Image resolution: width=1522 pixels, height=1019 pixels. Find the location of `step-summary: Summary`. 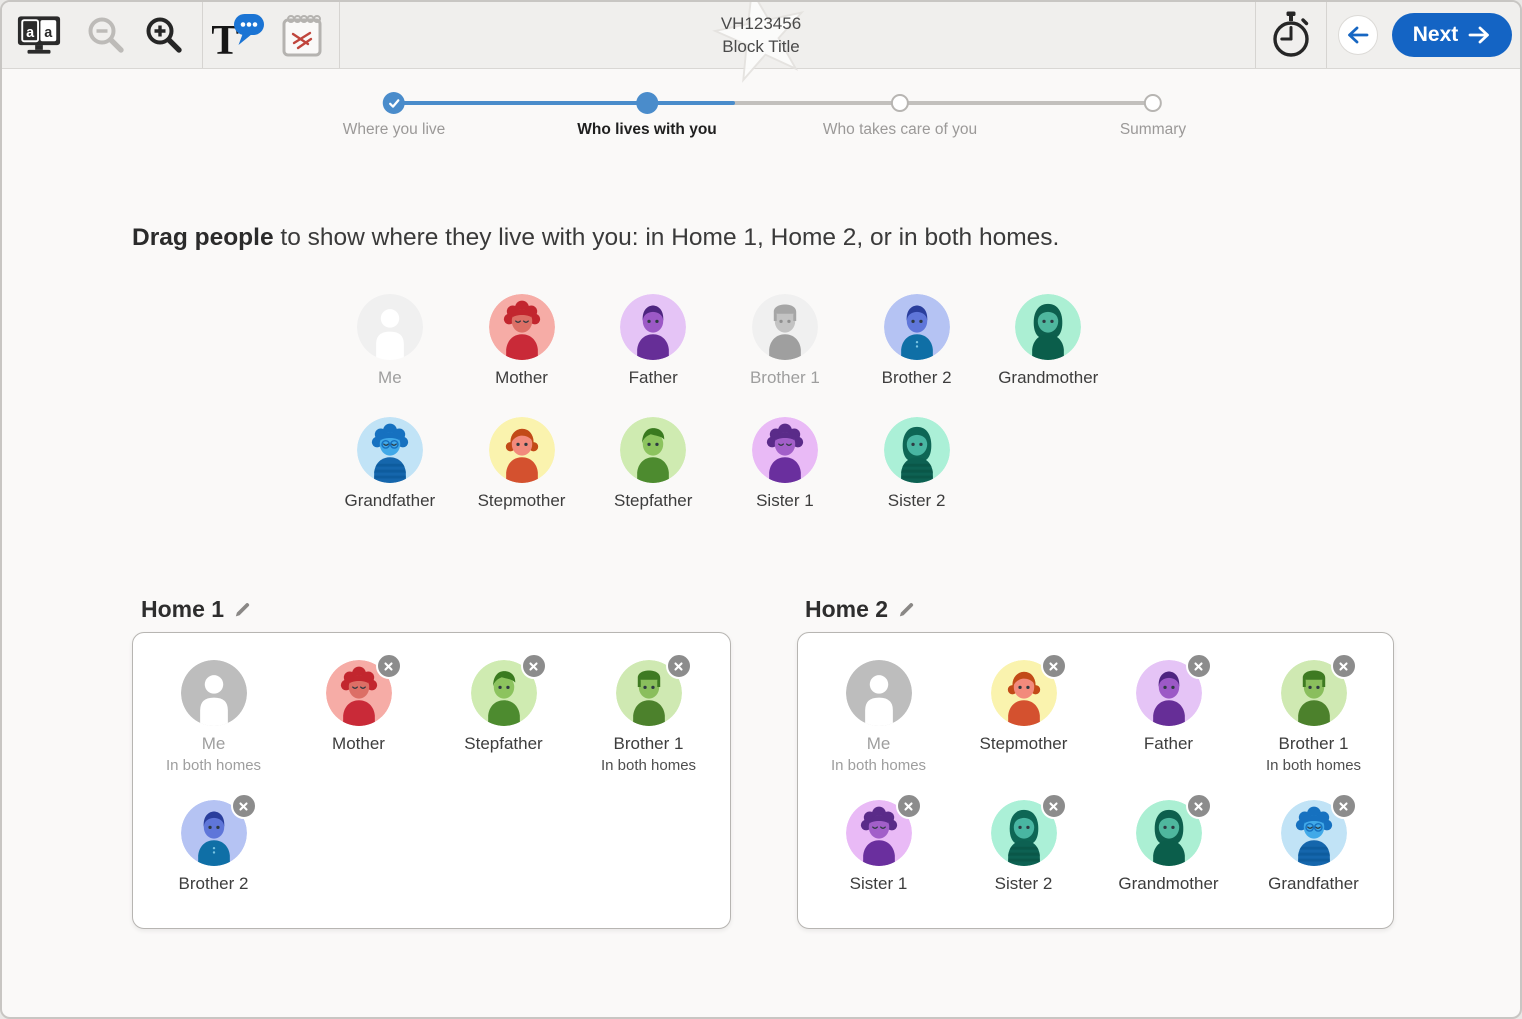

step-summary: Summary is located at coordinates (1153, 115).